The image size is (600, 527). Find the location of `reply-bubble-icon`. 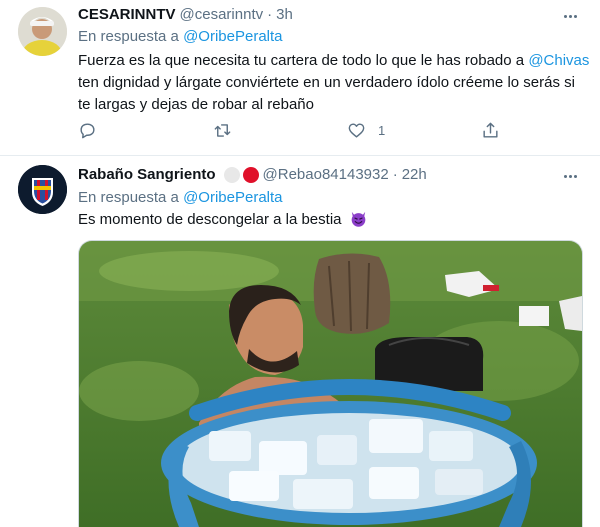

reply-bubble-icon is located at coordinates (87, 130).